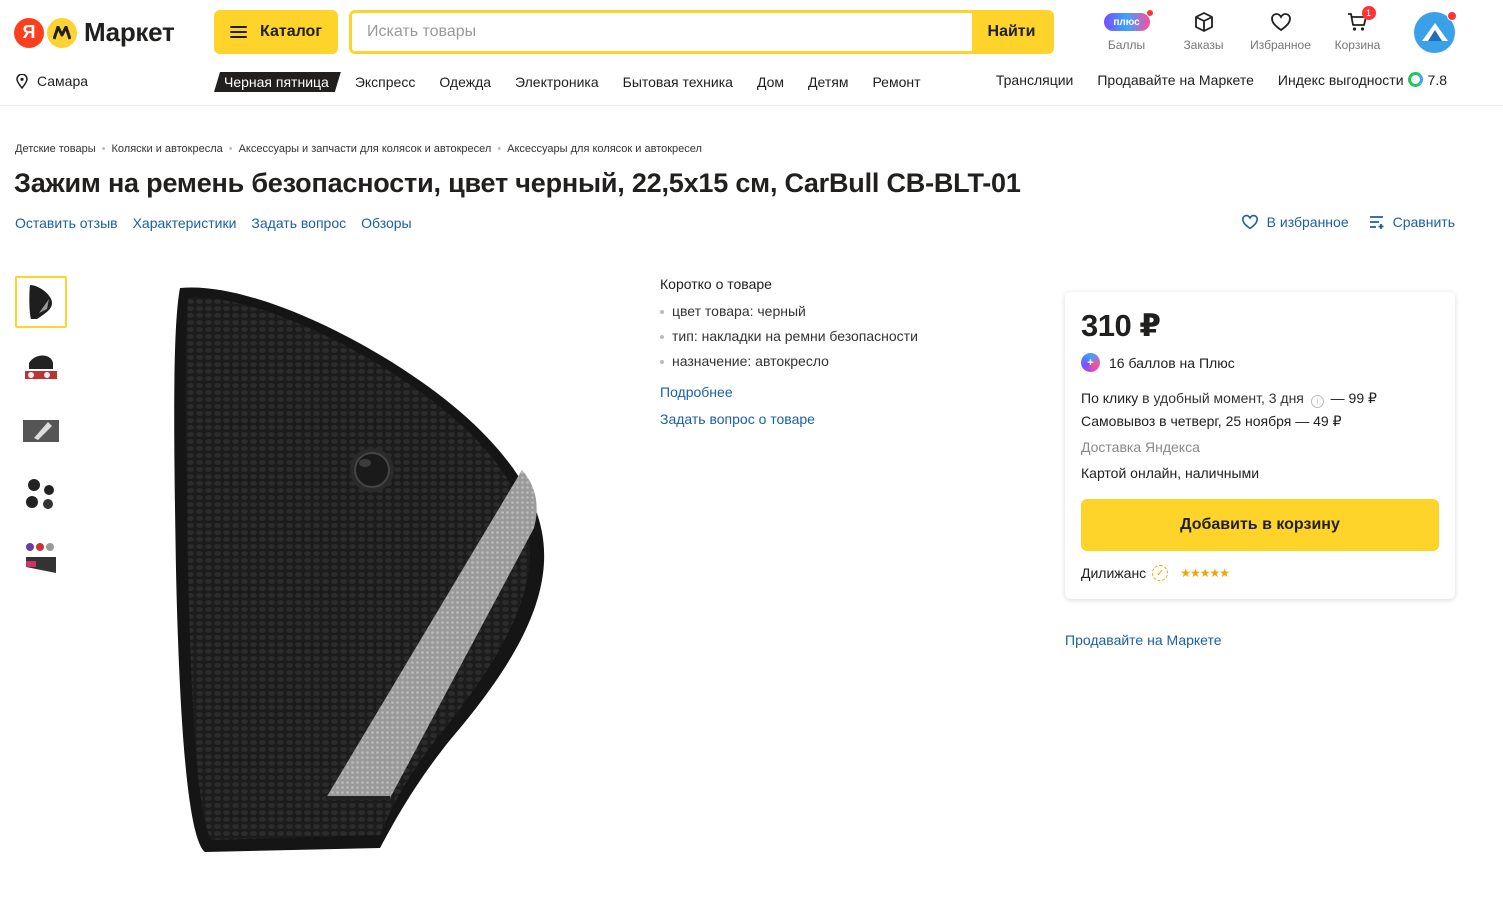  Describe the element at coordinates (1317, 401) in the screenshot. I see `info-icon: i` at that location.